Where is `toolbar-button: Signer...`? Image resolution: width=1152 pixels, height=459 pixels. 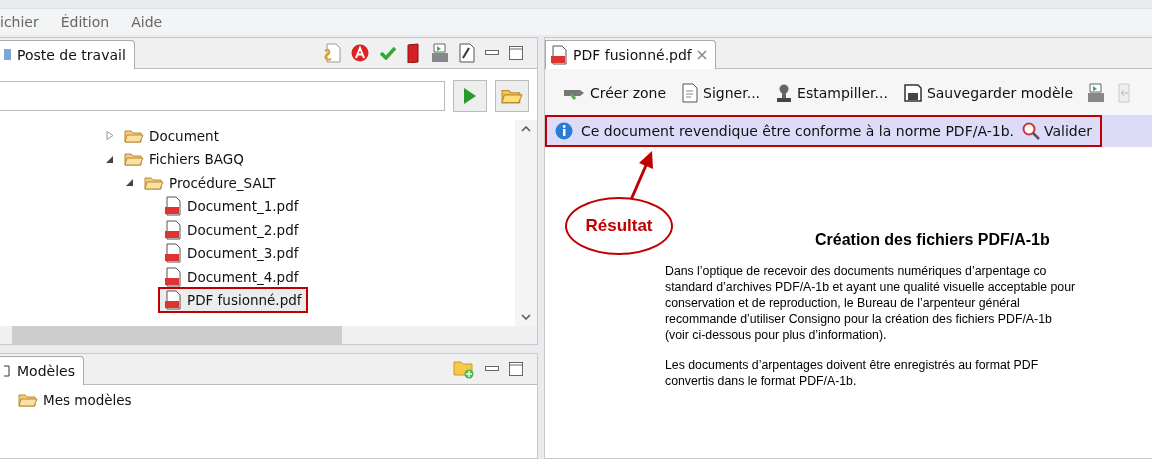 toolbar-button: Signer... is located at coordinates (721, 93).